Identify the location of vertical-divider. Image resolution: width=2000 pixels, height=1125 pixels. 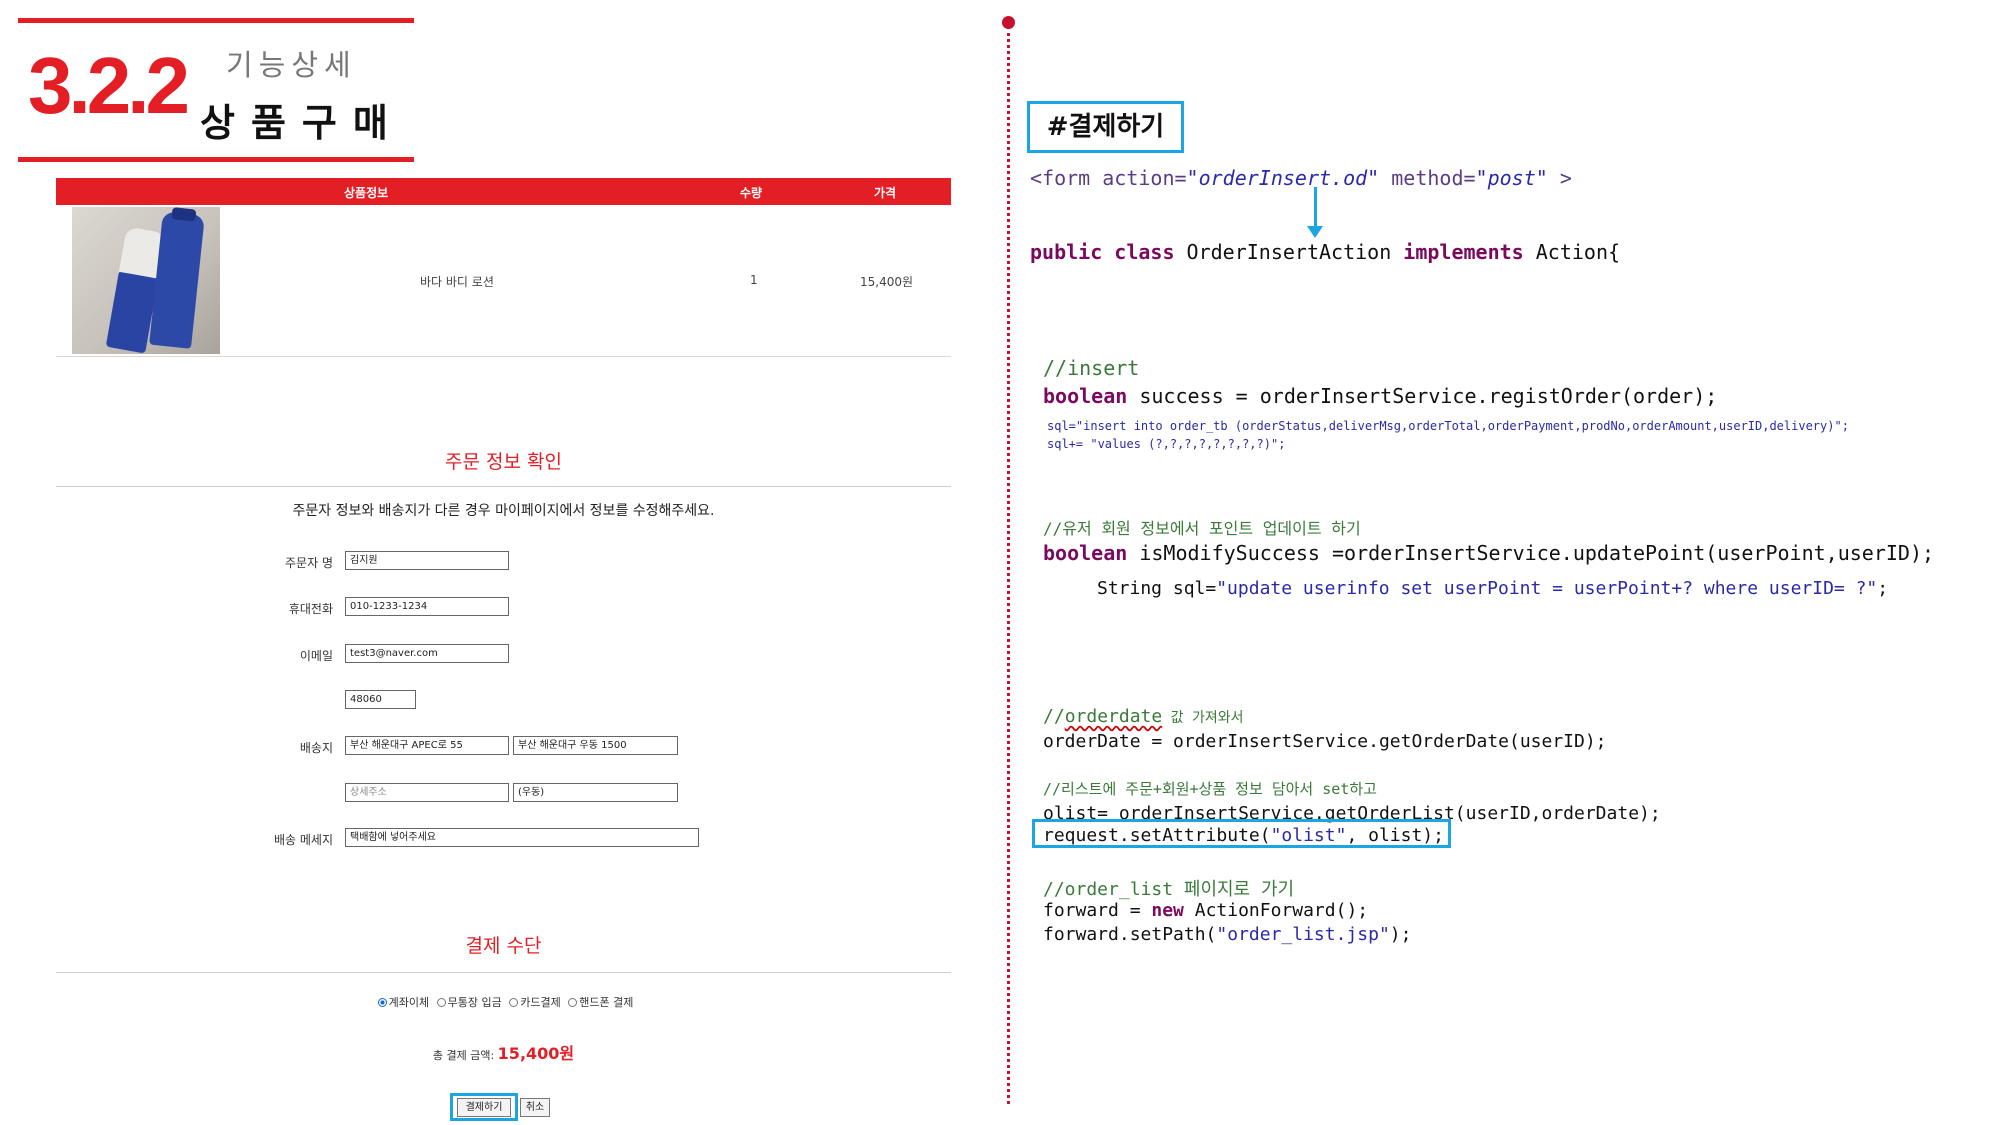
(1008, 565).